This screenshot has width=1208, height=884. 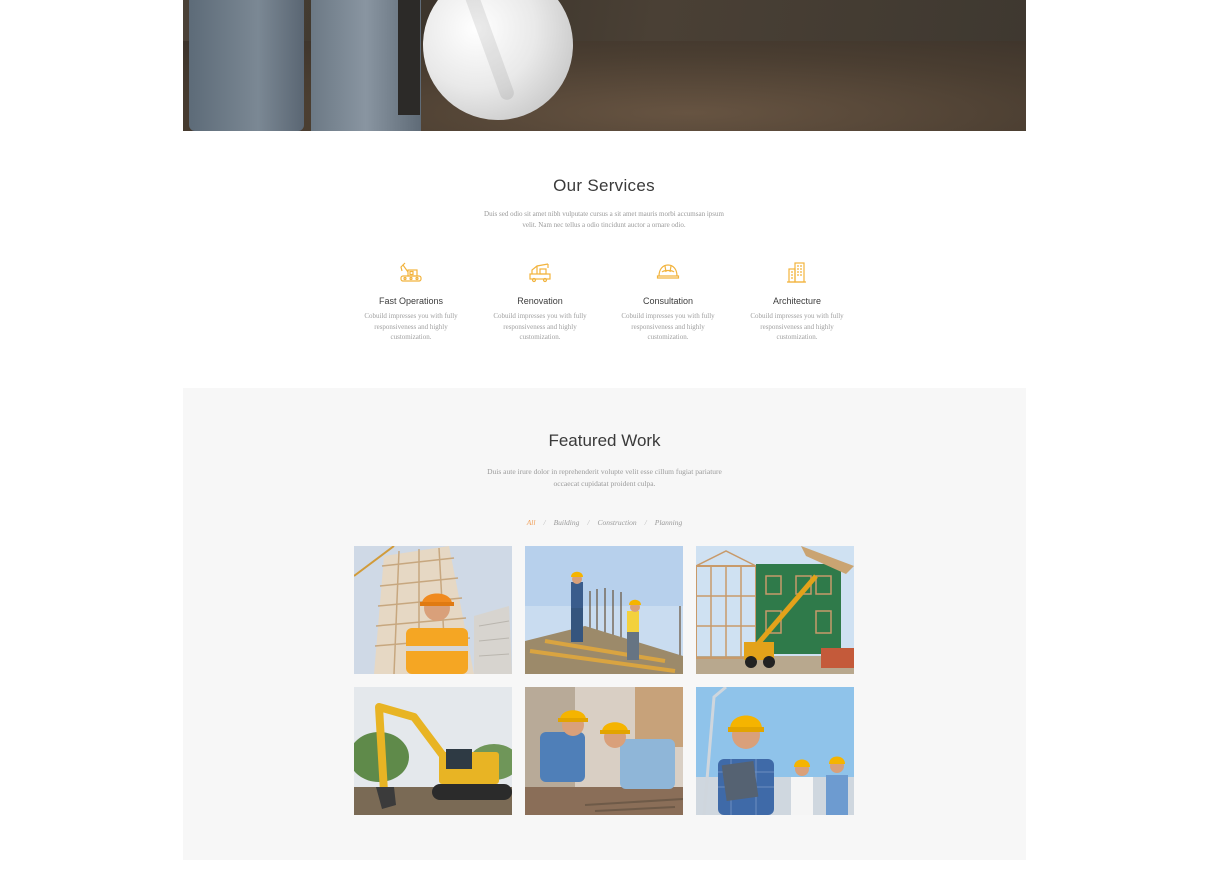 What do you see at coordinates (246, 65) in the screenshot?
I see `hero-worker-leg` at bounding box center [246, 65].